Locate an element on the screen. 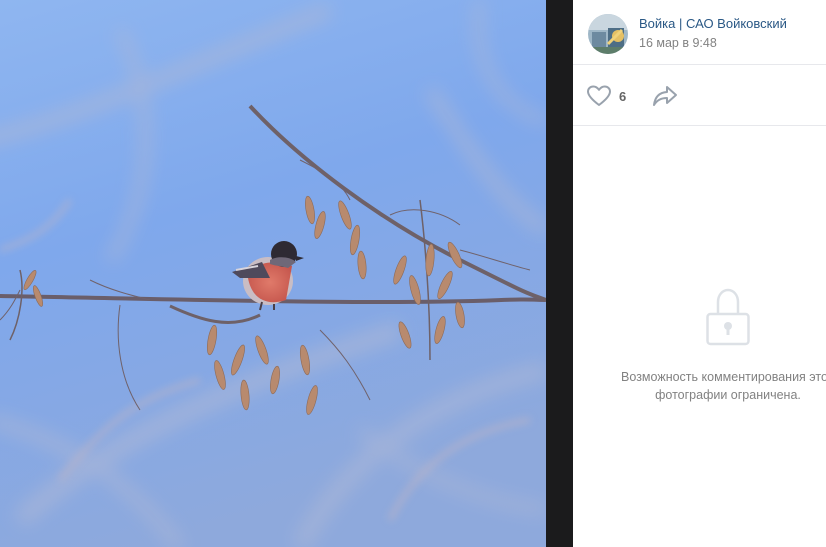  like-button: 6 is located at coordinates (606, 96).